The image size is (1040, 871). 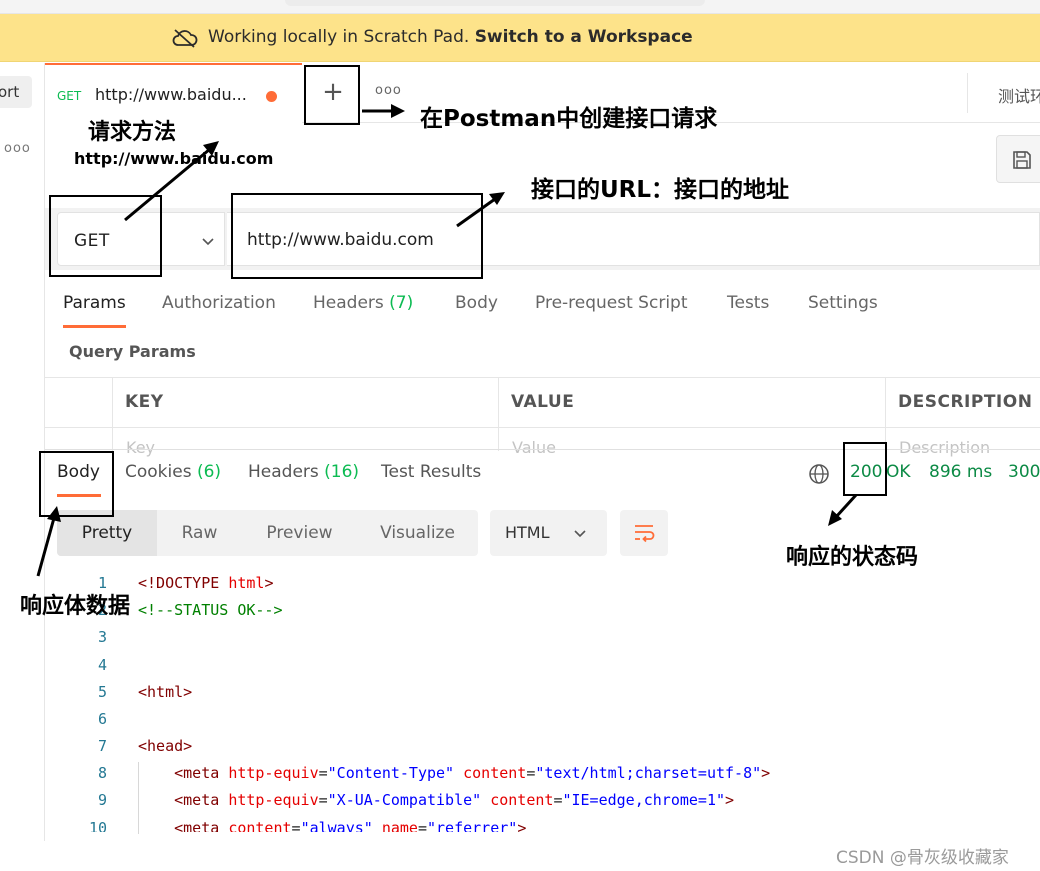 I want to click on save-button, so click(x=1018, y=159).